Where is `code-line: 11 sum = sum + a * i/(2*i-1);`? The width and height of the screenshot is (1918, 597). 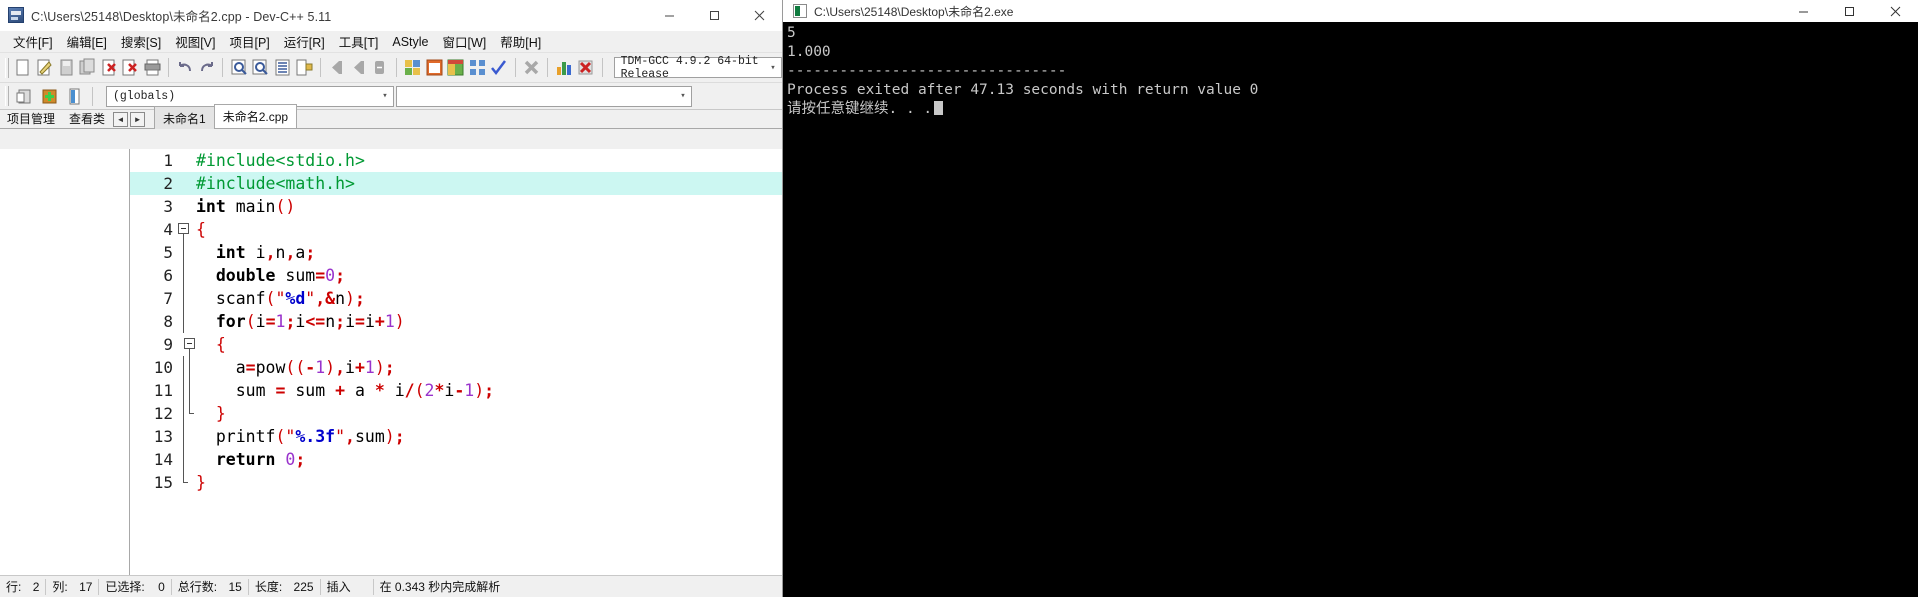
code-line: 11 sum = sum + a * i/(2*i-1); is located at coordinates (456, 390).